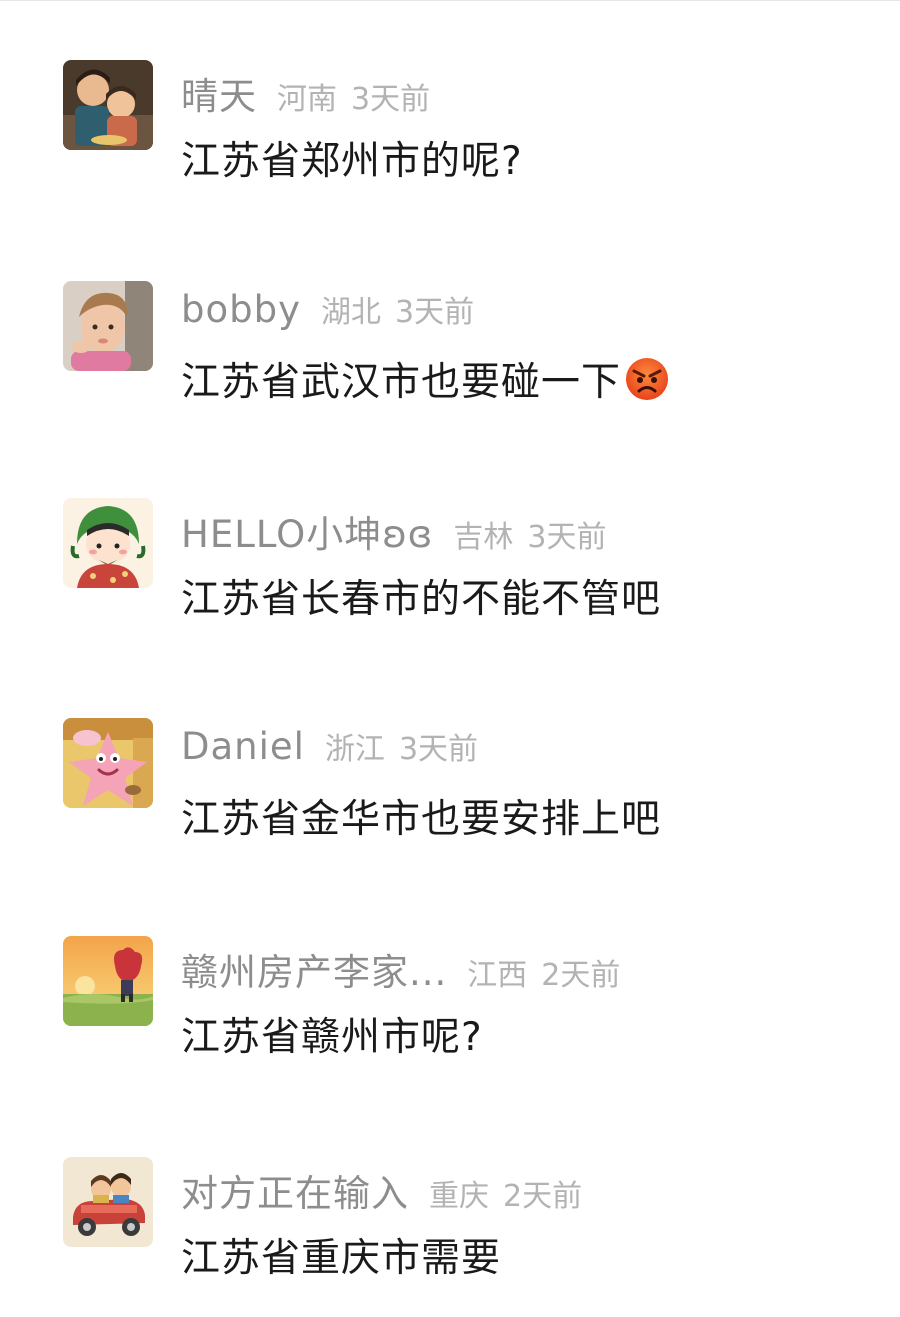  What do you see at coordinates (307, 99) in the screenshot?
I see `location-label: 河南` at bounding box center [307, 99].